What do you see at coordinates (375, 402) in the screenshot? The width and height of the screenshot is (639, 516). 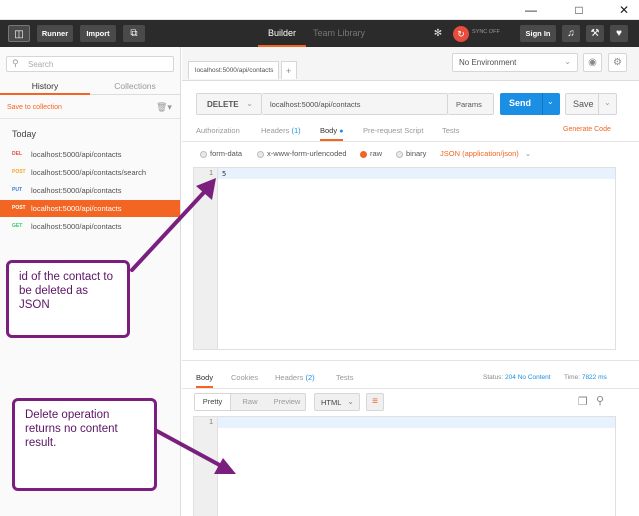 I see `wrap-lines-icon: ≡` at bounding box center [375, 402].